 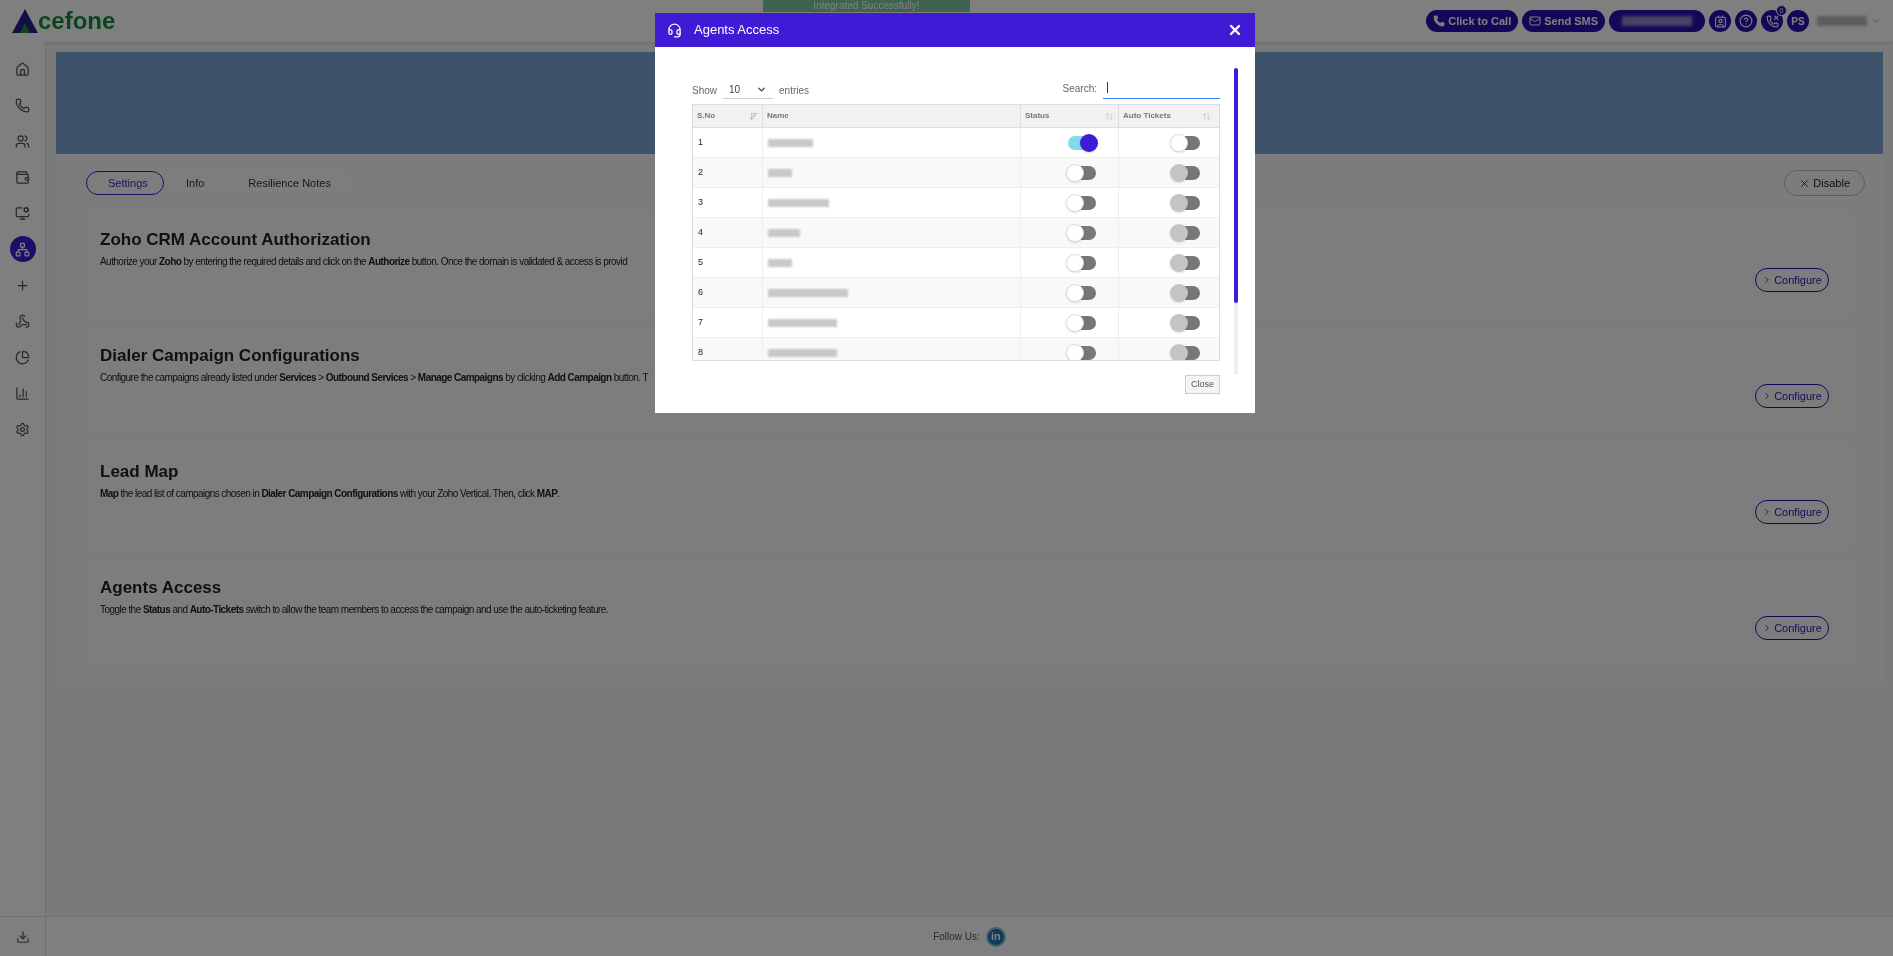 I want to click on card-title: Zoho CRM Account Authorization, so click(x=235, y=240).